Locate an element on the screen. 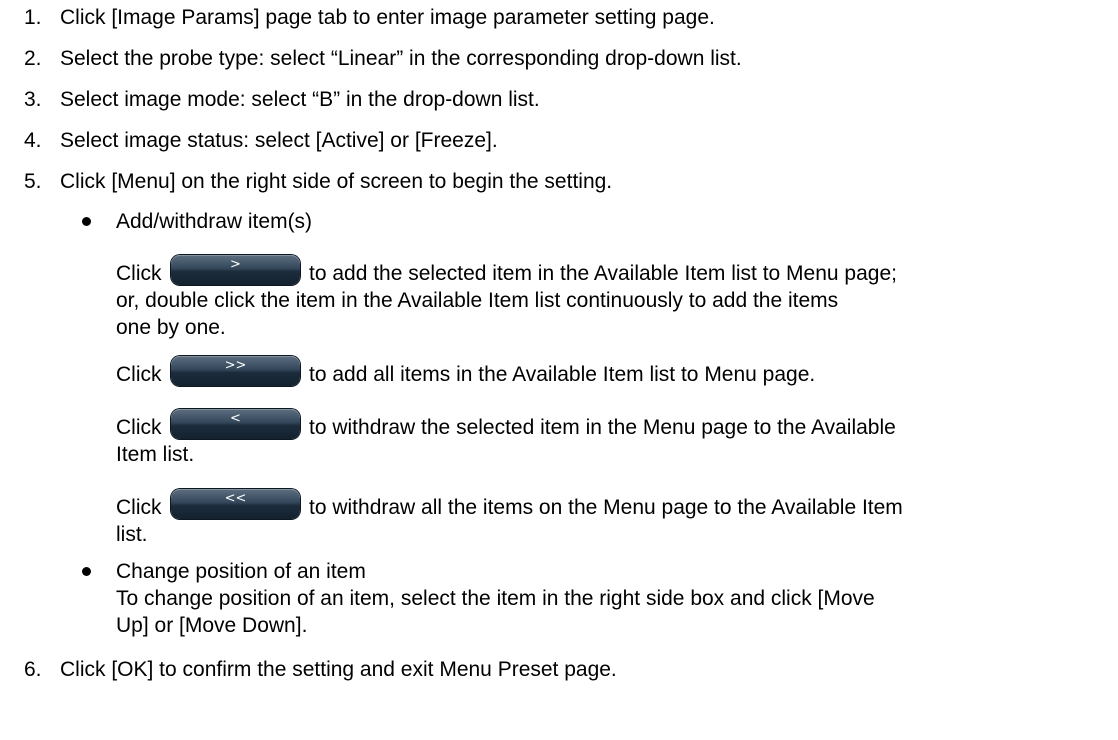  withdraw-all-button-label: << is located at coordinates (235, 498).